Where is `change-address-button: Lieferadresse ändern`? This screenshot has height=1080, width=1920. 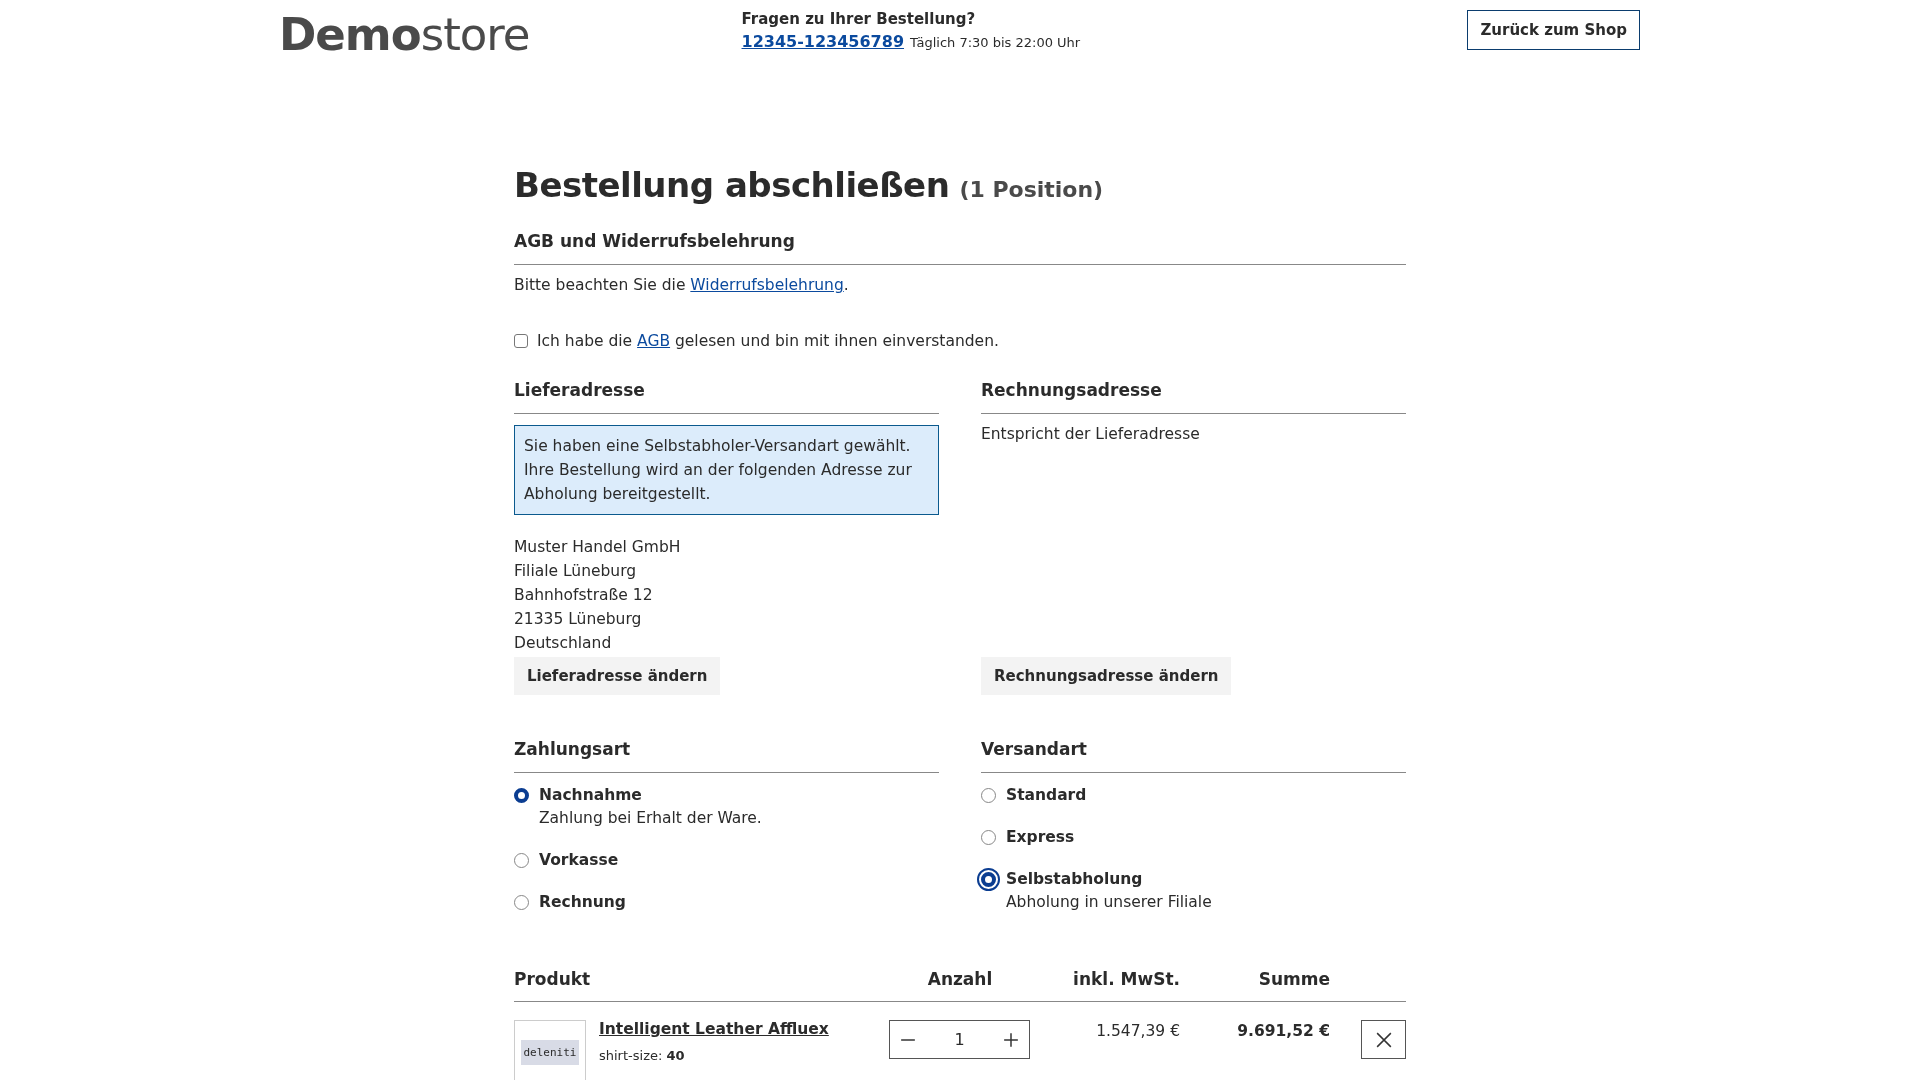
change-address-button: Lieferadresse ändern is located at coordinates (617, 676).